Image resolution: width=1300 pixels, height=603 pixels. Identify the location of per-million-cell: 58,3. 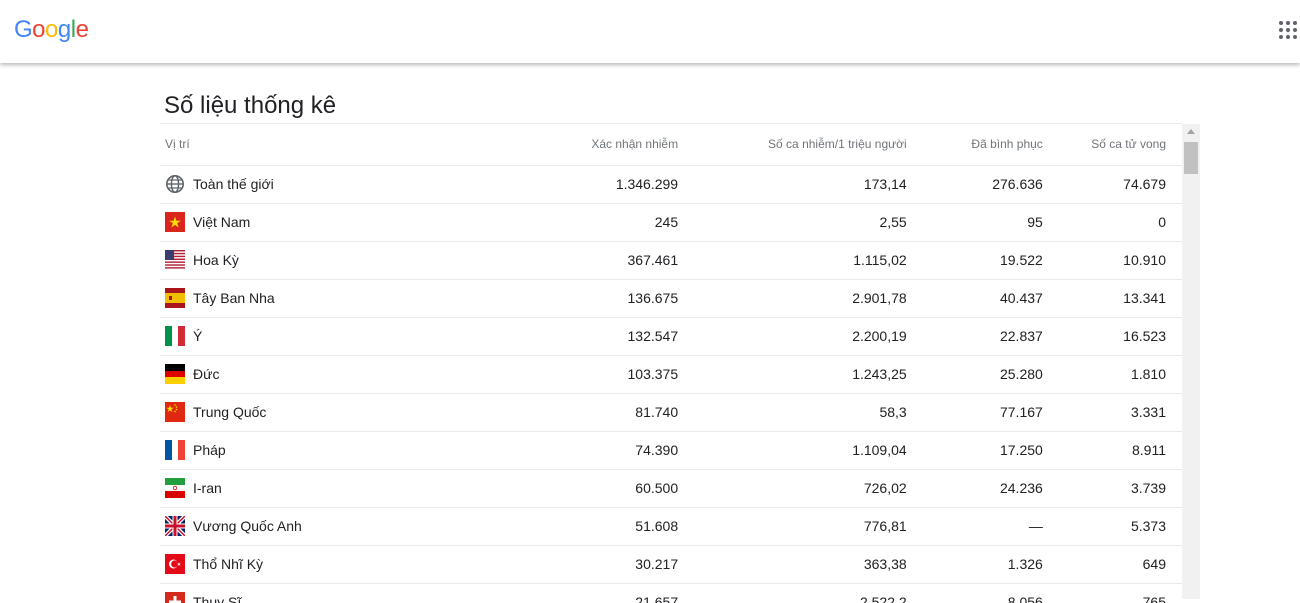
(792, 412).